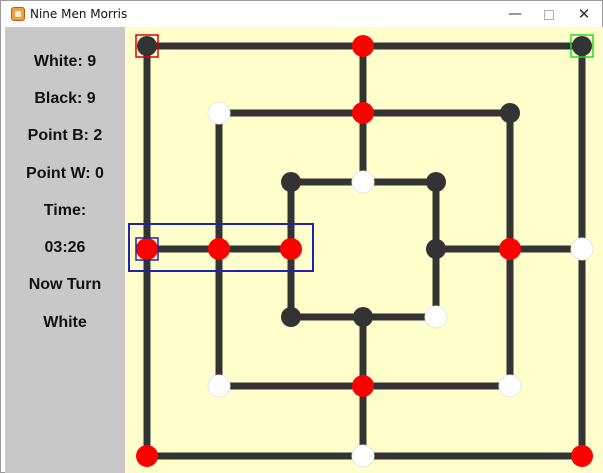  Describe the element at coordinates (147, 249) in the screenshot. I see `red-piece-a4` at that location.